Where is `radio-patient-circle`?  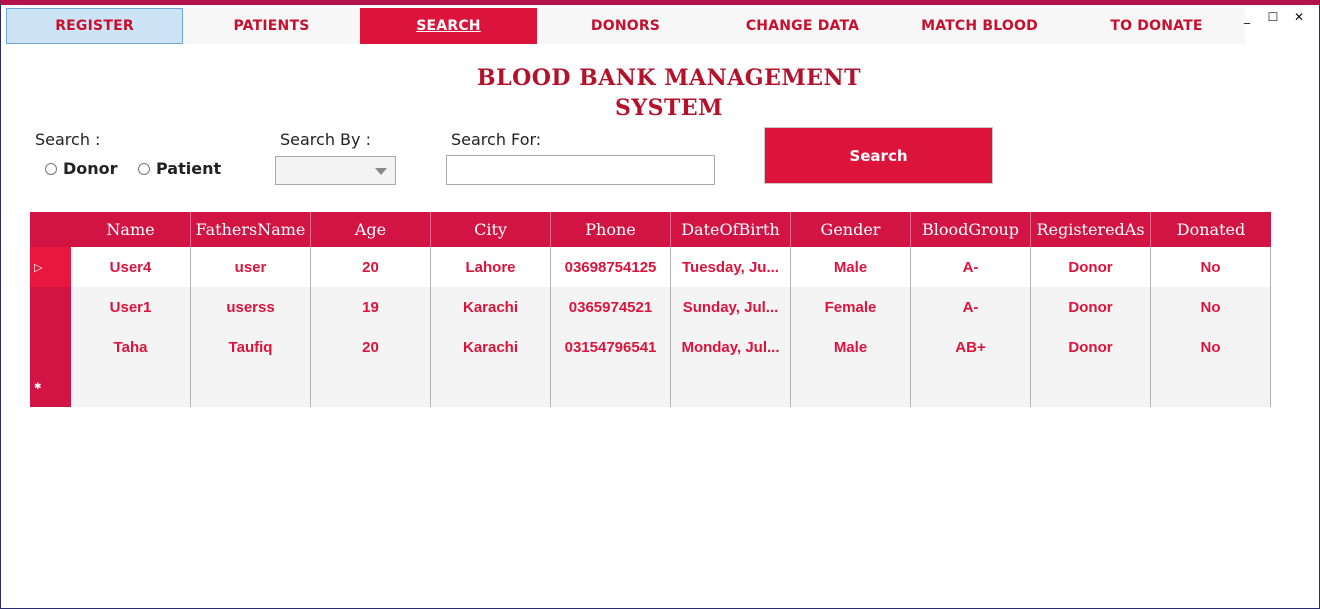 radio-patient-circle is located at coordinates (144, 168).